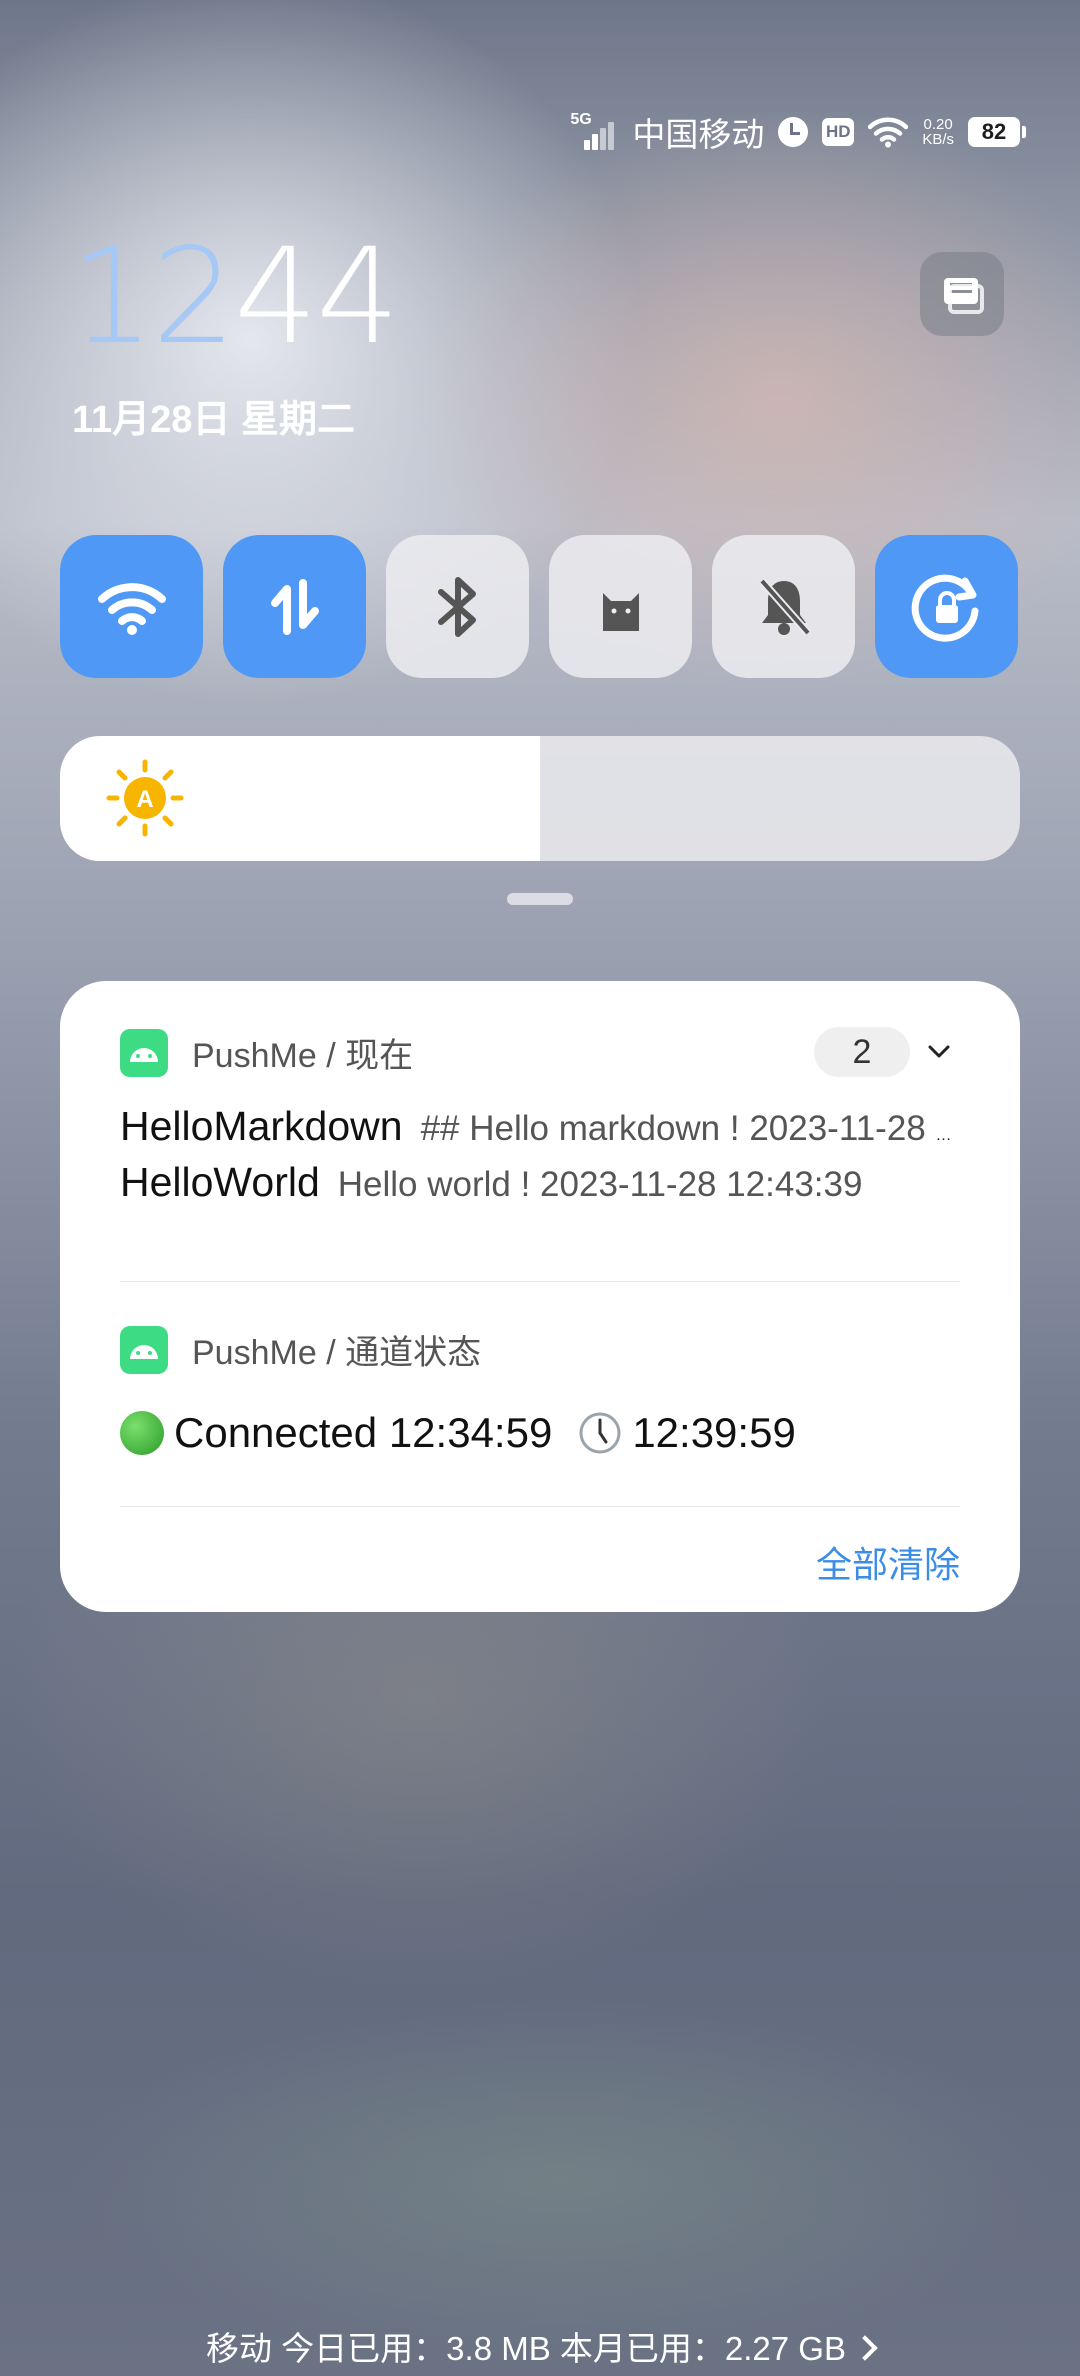  I want to click on message-title: HelloWorld, so click(220, 1182).